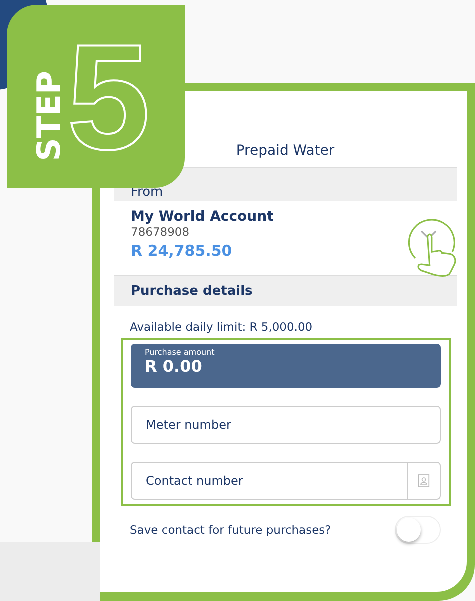 Image resolution: width=475 pixels, height=601 pixels. Describe the element at coordinates (286, 425) in the screenshot. I see `meter-number-field: Meter number` at that location.